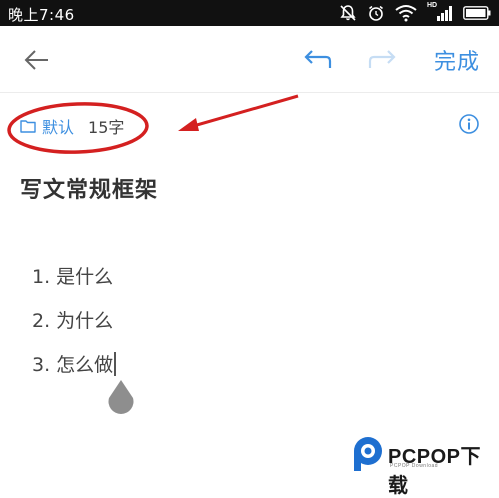  I want to click on watermark-subtext: PCPOP Download, so click(414, 466).